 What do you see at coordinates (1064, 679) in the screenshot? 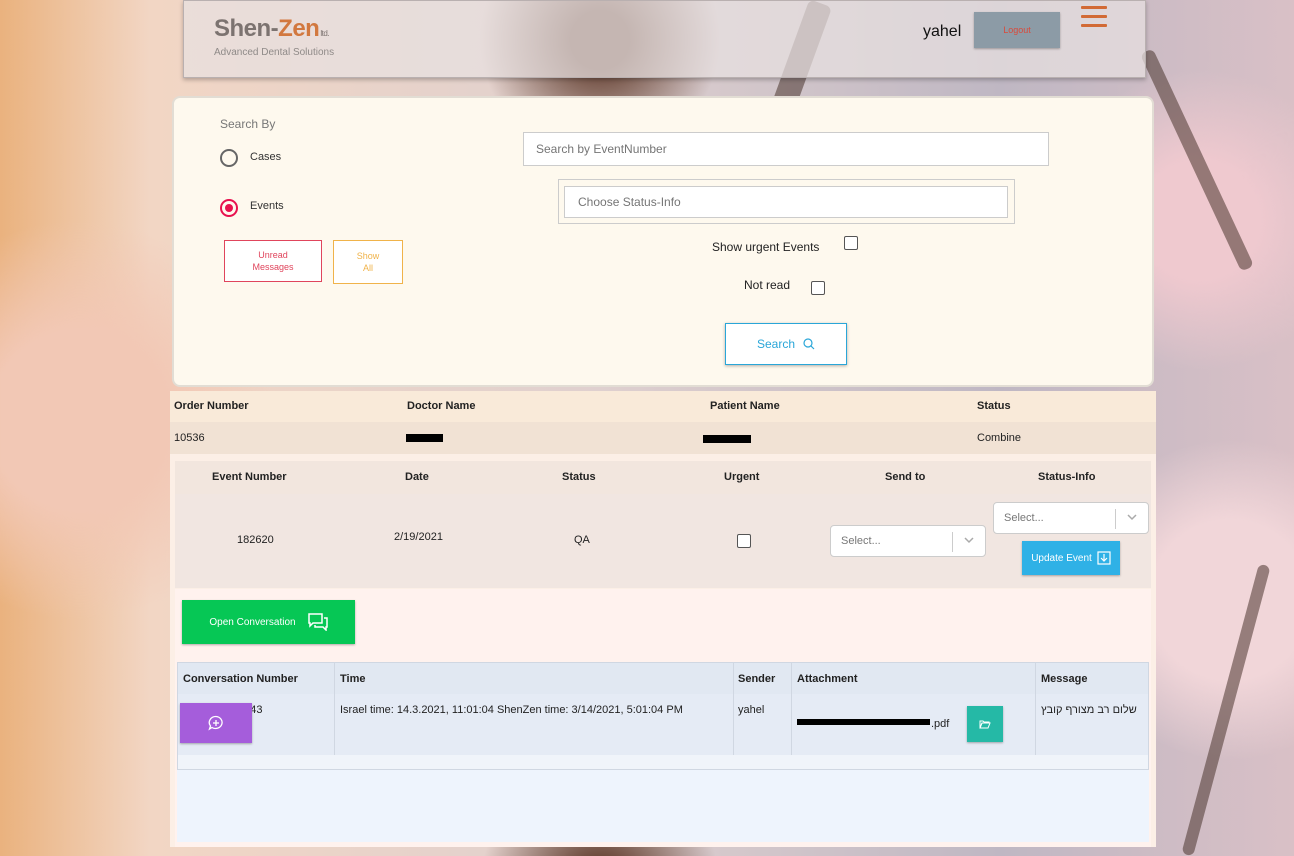
I see `column-header: Message` at bounding box center [1064, 679].